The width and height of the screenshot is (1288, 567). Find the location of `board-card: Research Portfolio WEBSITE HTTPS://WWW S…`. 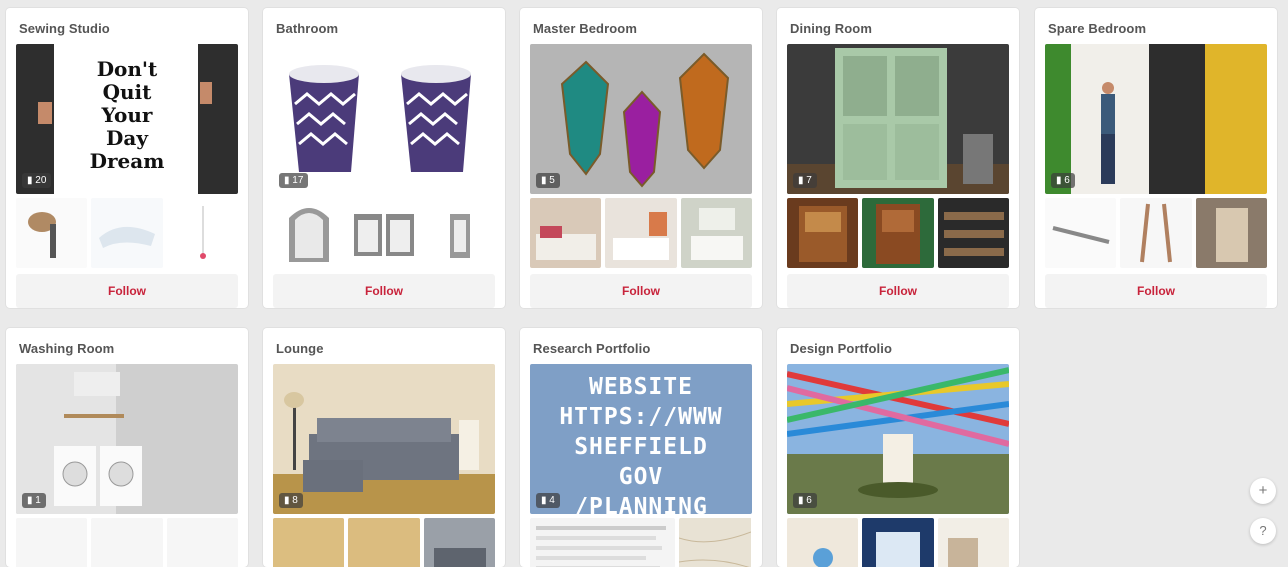

board-card: Research Portfolio WEBSITE HTTPS://WWW S… is located at coordinates (641, 447).